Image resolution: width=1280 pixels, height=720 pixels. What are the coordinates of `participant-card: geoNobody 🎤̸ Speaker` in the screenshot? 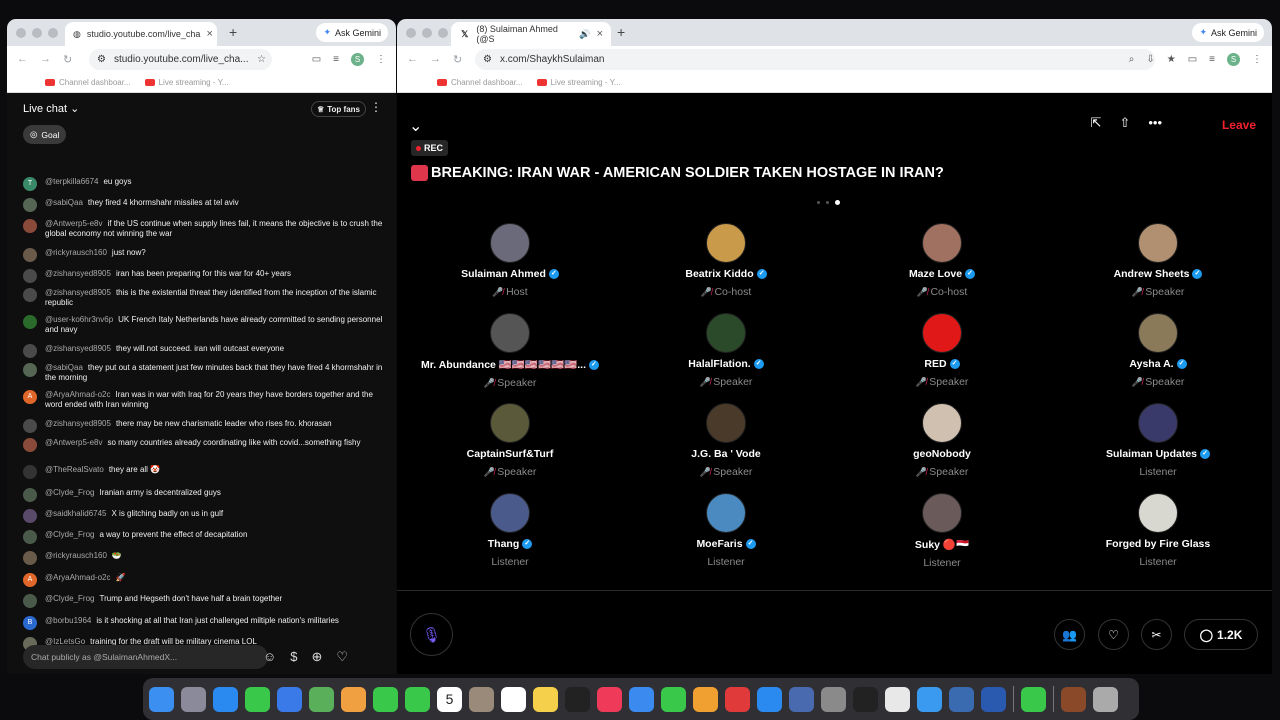 It's located at (942, 440).